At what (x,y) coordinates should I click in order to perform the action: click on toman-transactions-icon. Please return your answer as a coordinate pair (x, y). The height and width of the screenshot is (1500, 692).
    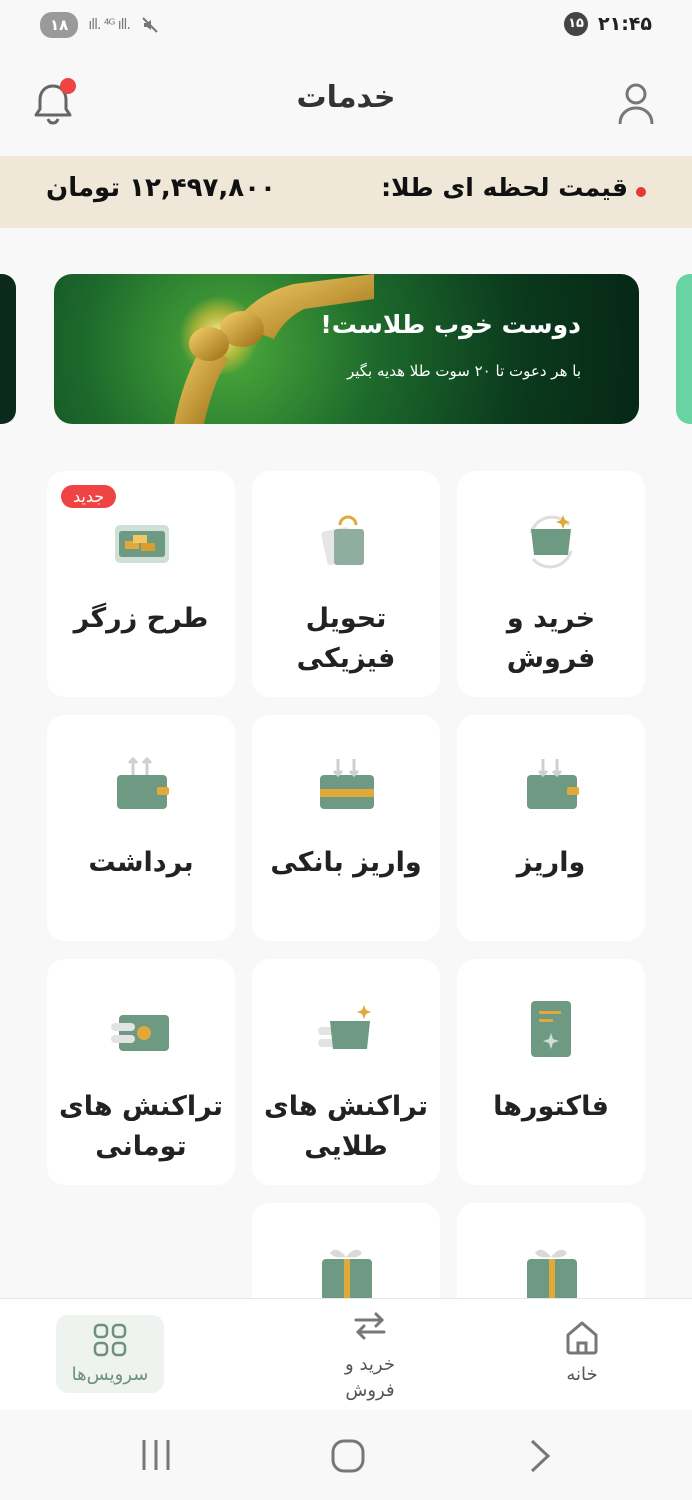
    Looking at the image, I should click on (140, 1033).